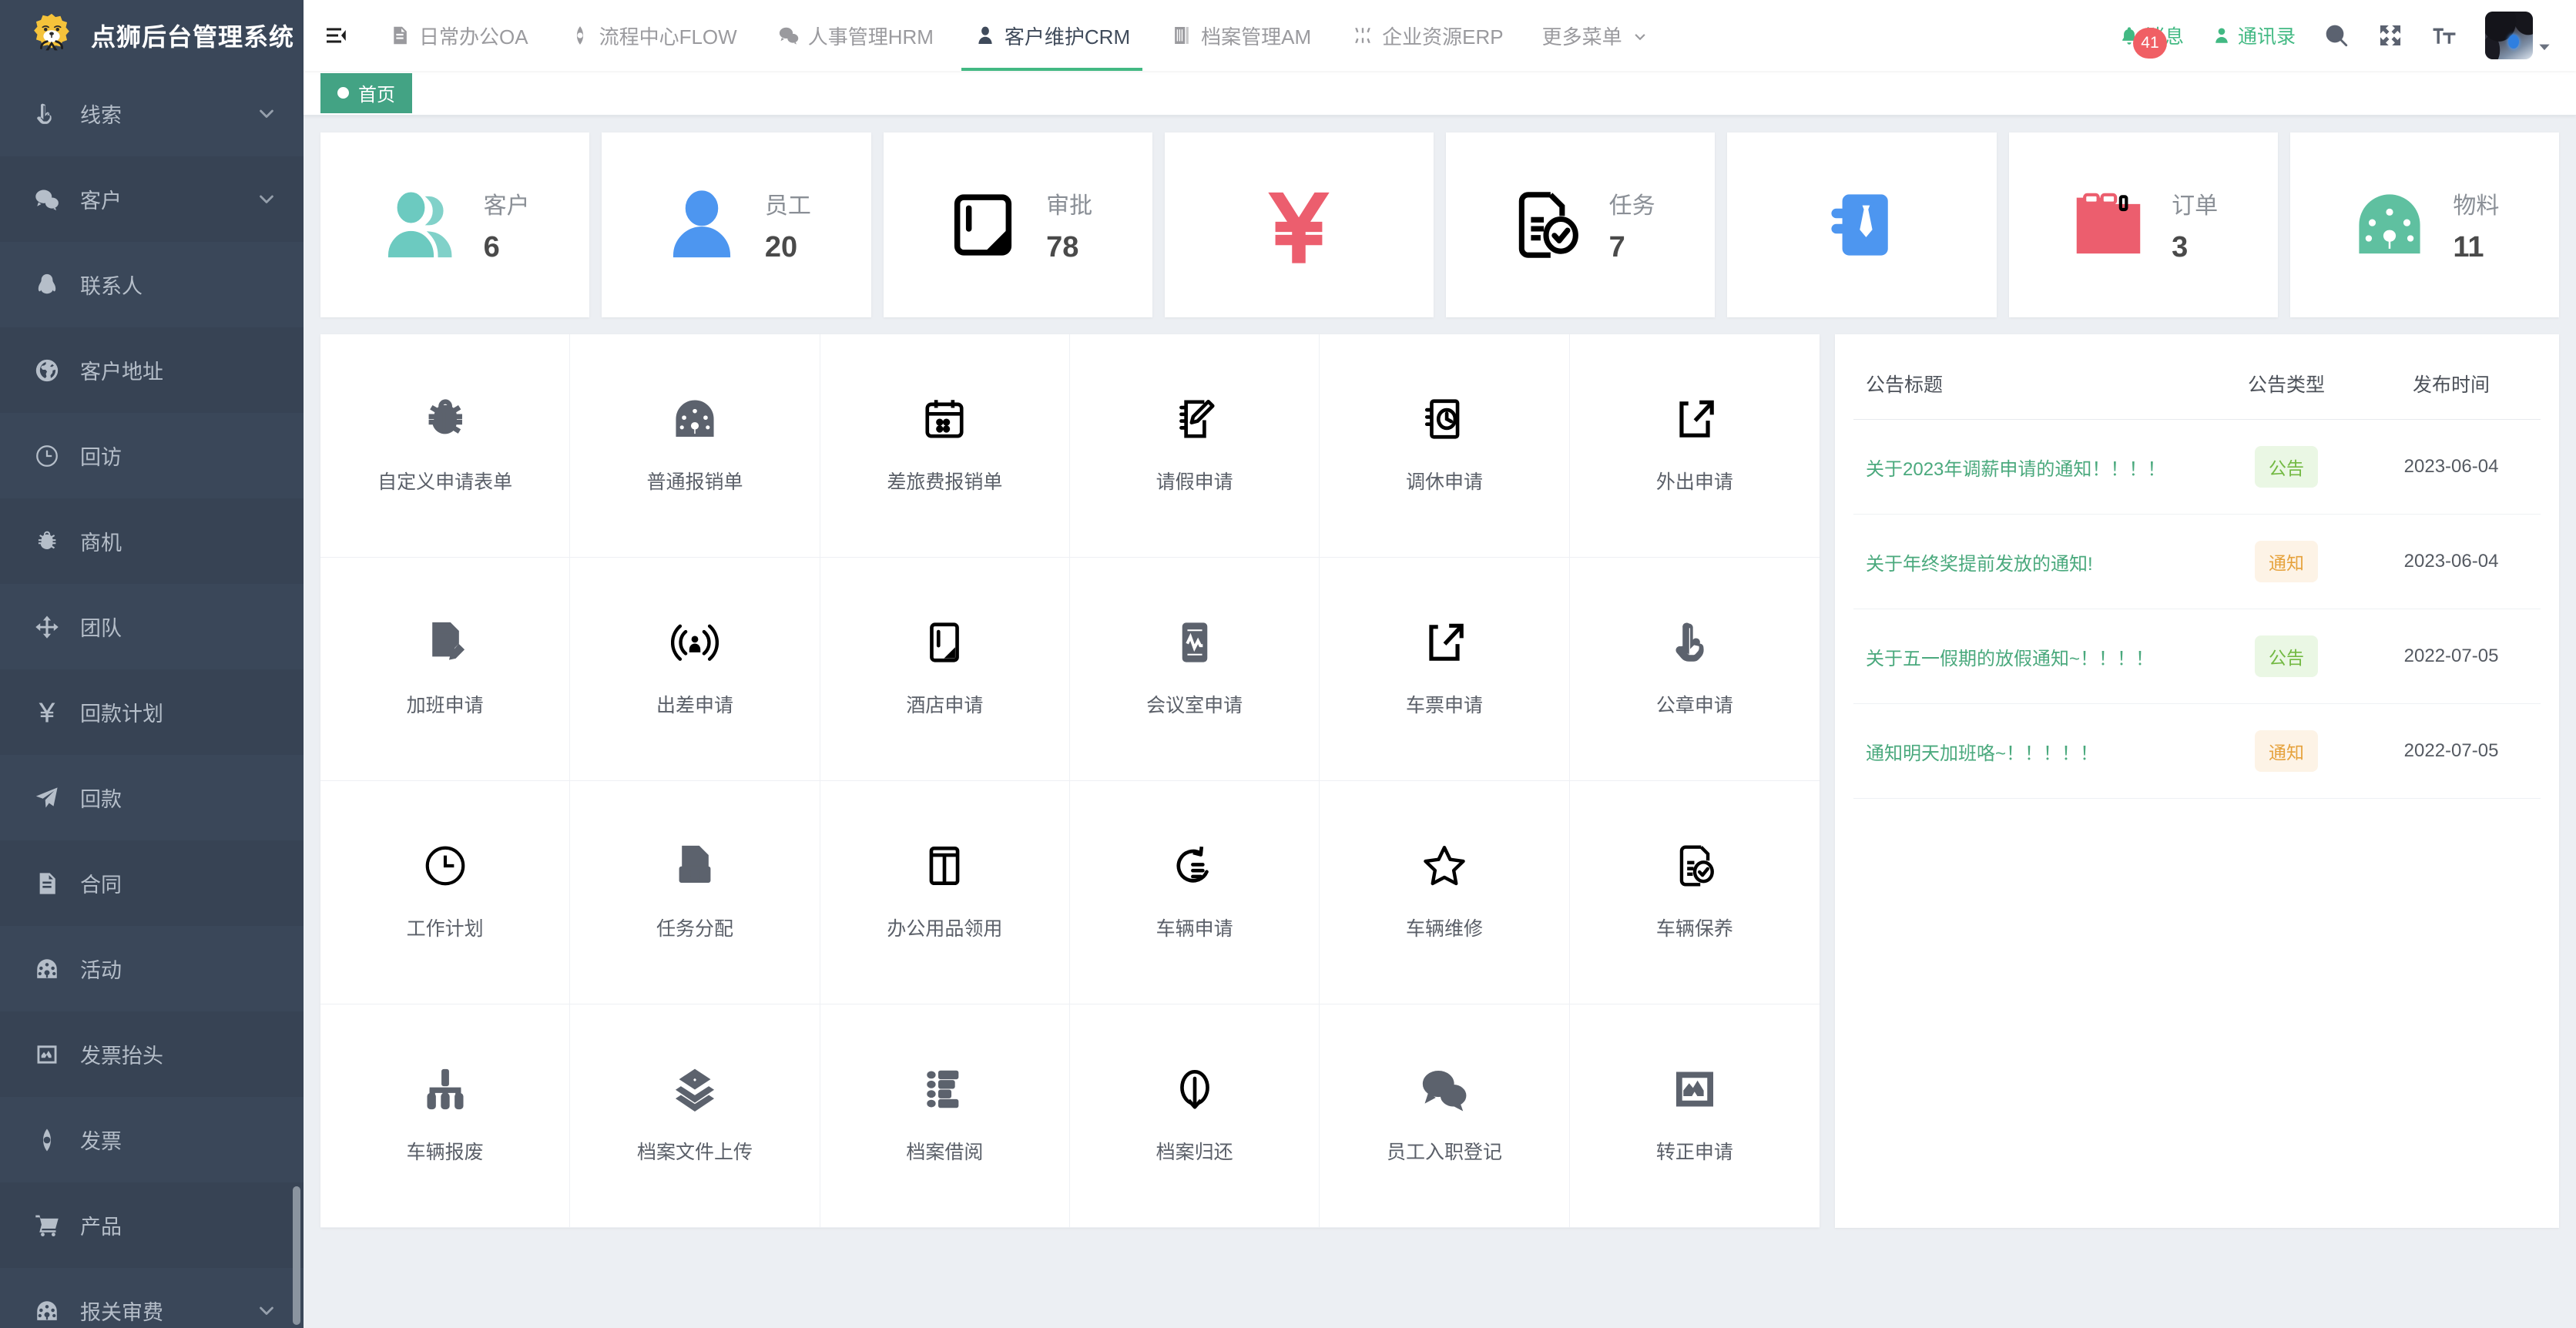  I want to click on top-bar-right: 消息 41 通讯录, so click(2340, 35).